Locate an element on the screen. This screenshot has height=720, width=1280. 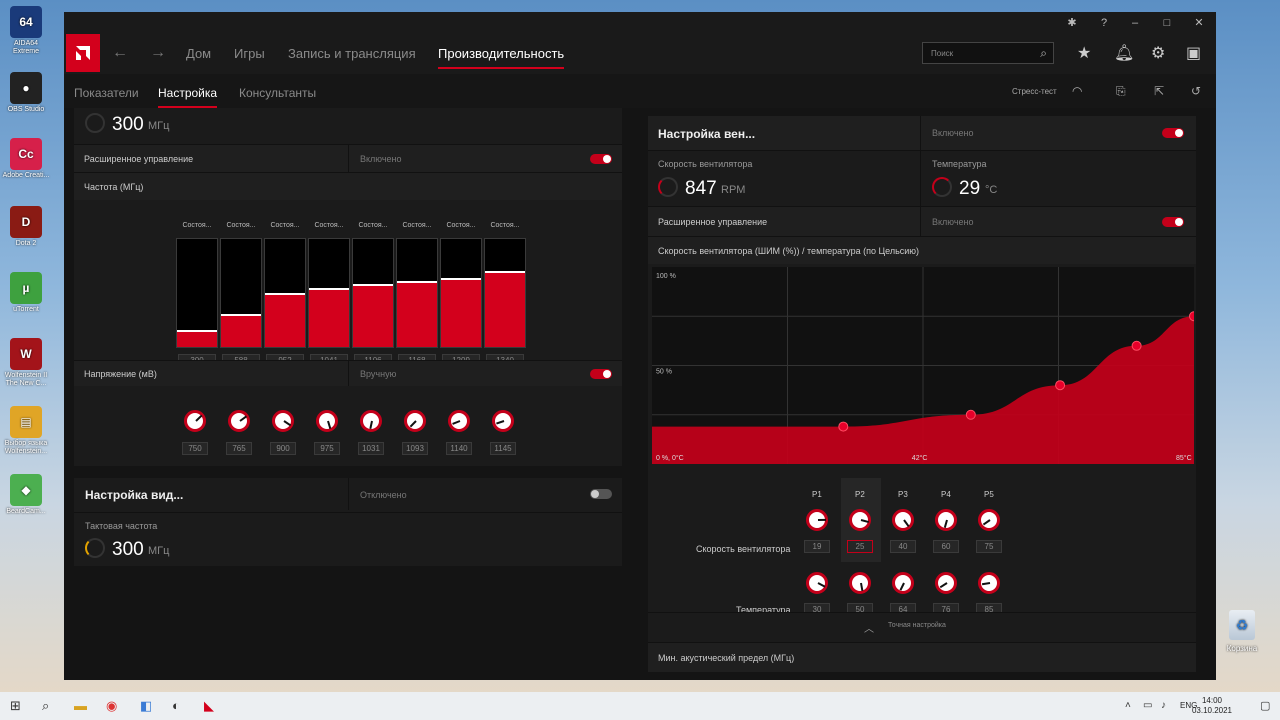
bug-report-icon: ✱ is located at coordinates (1072, 23).